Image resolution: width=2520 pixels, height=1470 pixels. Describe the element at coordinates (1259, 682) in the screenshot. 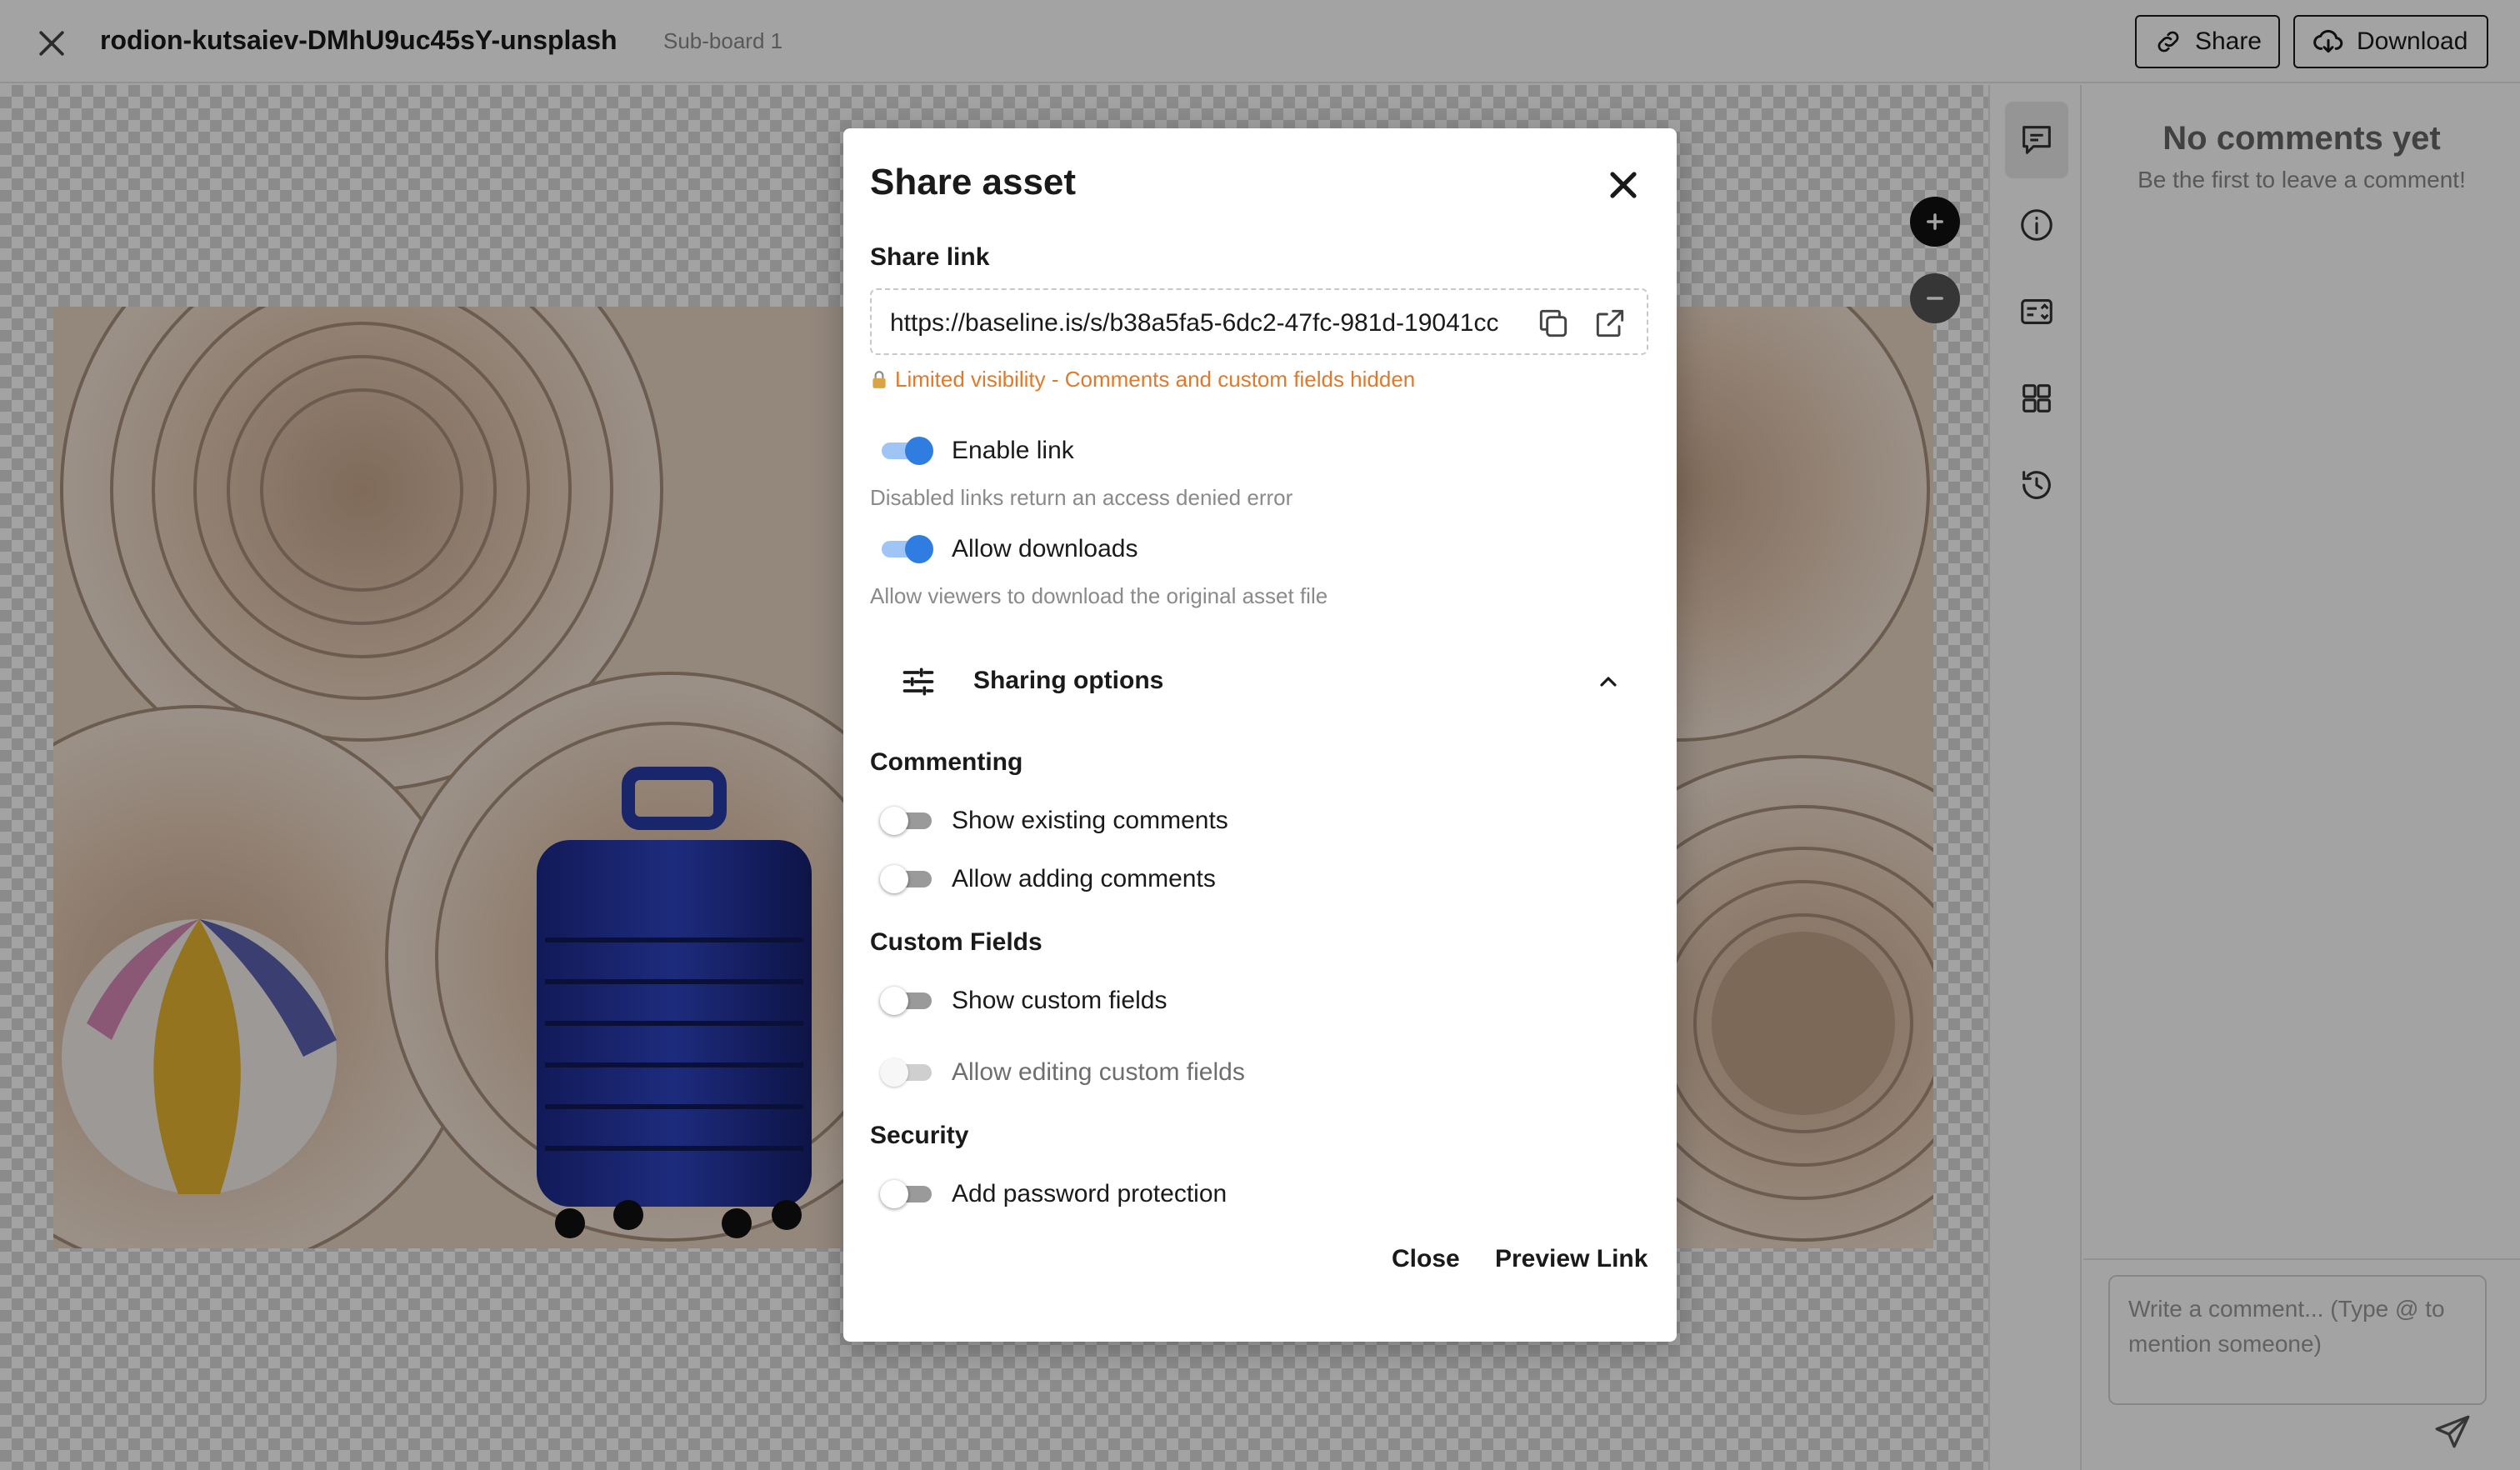

I see `sharing-options-header: Sharing options` at that location.